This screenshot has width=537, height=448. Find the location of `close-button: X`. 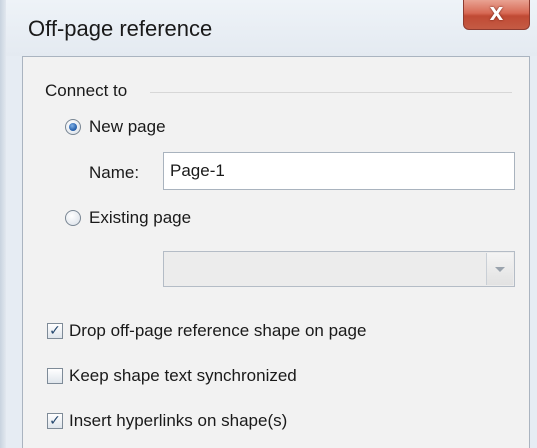

close-button: X is located at coordinates (496, 15).